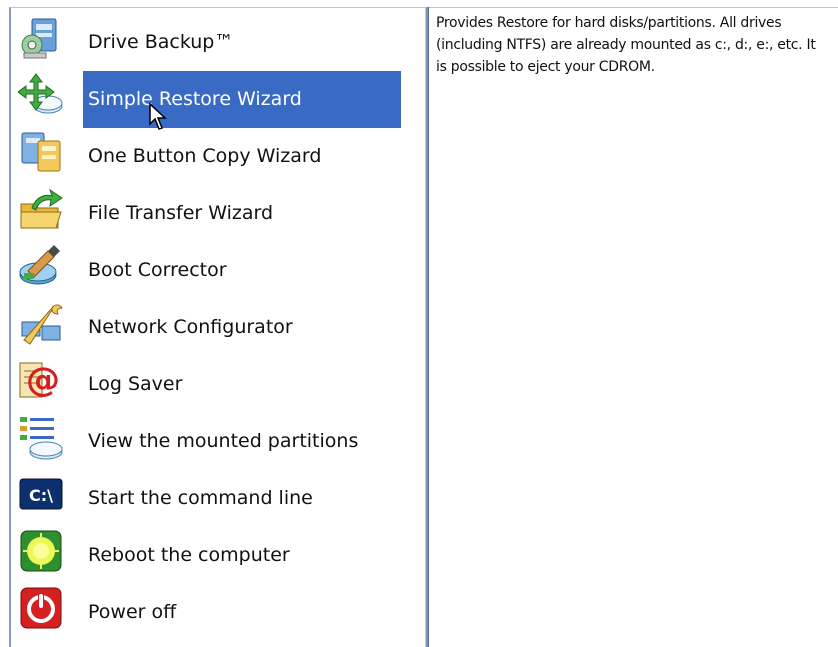 This screenshot has height=647, width=838. Describe the element at coordinates (41, 152) in the screenshot. I see `copy-wizard-icon` at that location.